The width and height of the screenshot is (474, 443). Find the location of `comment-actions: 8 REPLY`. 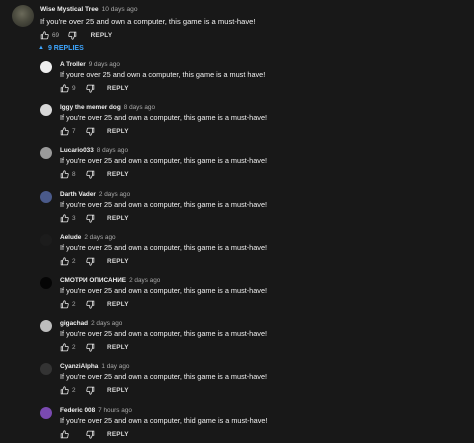

comment-actions: 8 REPLY is located at coordinates (94, 176).